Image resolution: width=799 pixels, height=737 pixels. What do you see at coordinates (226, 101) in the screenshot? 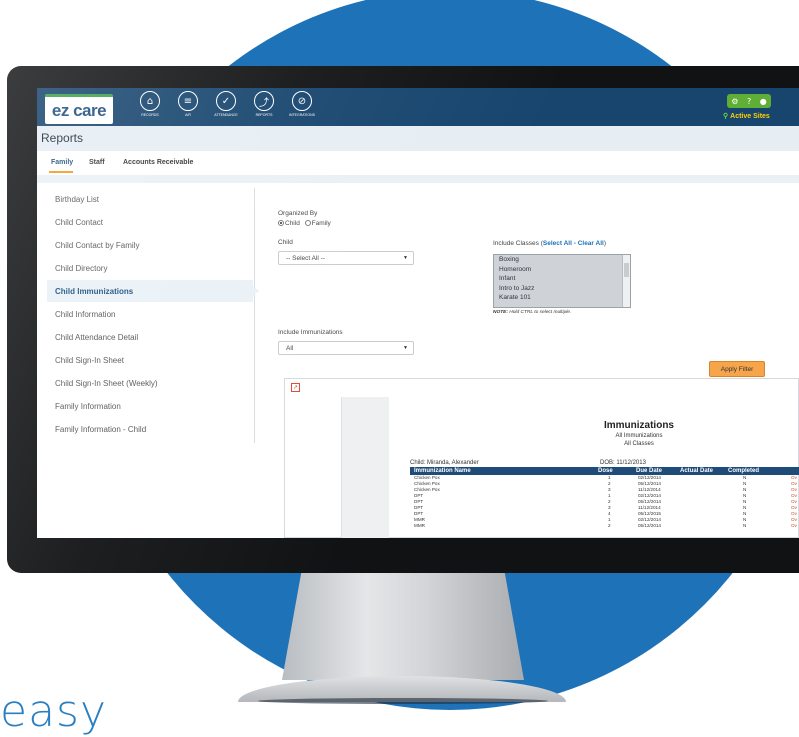
I see `checklist-icon: ✓` at bounding box center [226, 101].